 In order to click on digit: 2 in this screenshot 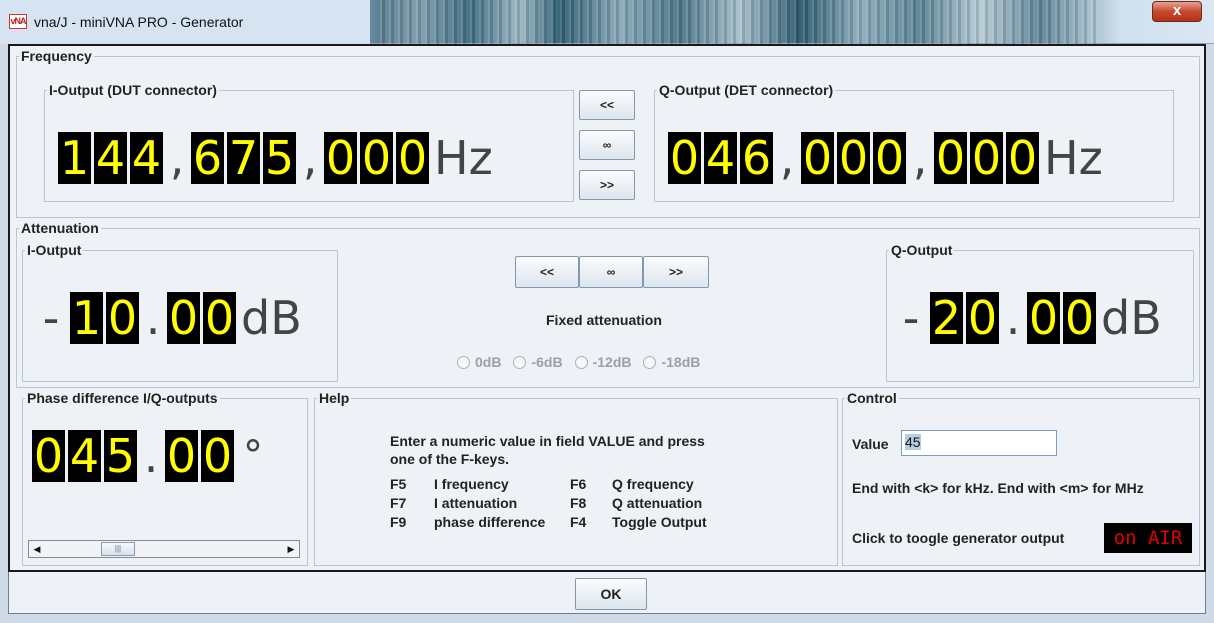, I will do `click(946, 318)`.